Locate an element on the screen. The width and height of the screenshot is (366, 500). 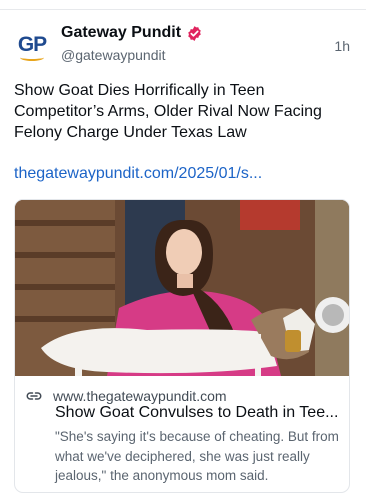
top-divider is located at coordinates (183, 9).